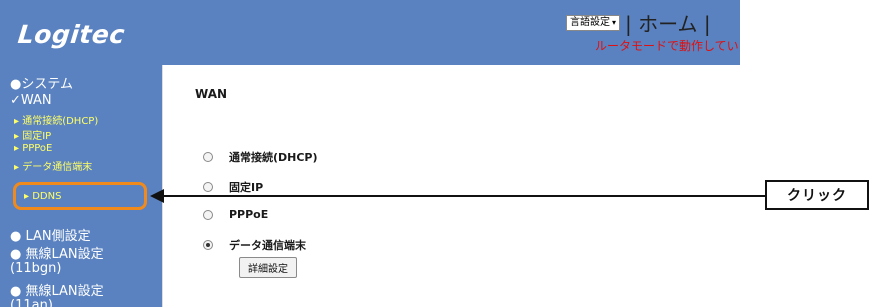 The width and height of the screenshot is (879, 307). Describe the element at coordinates (31, 100) in the screenshot. I see `sidebar-item-wan: ✓WAN` at that location.